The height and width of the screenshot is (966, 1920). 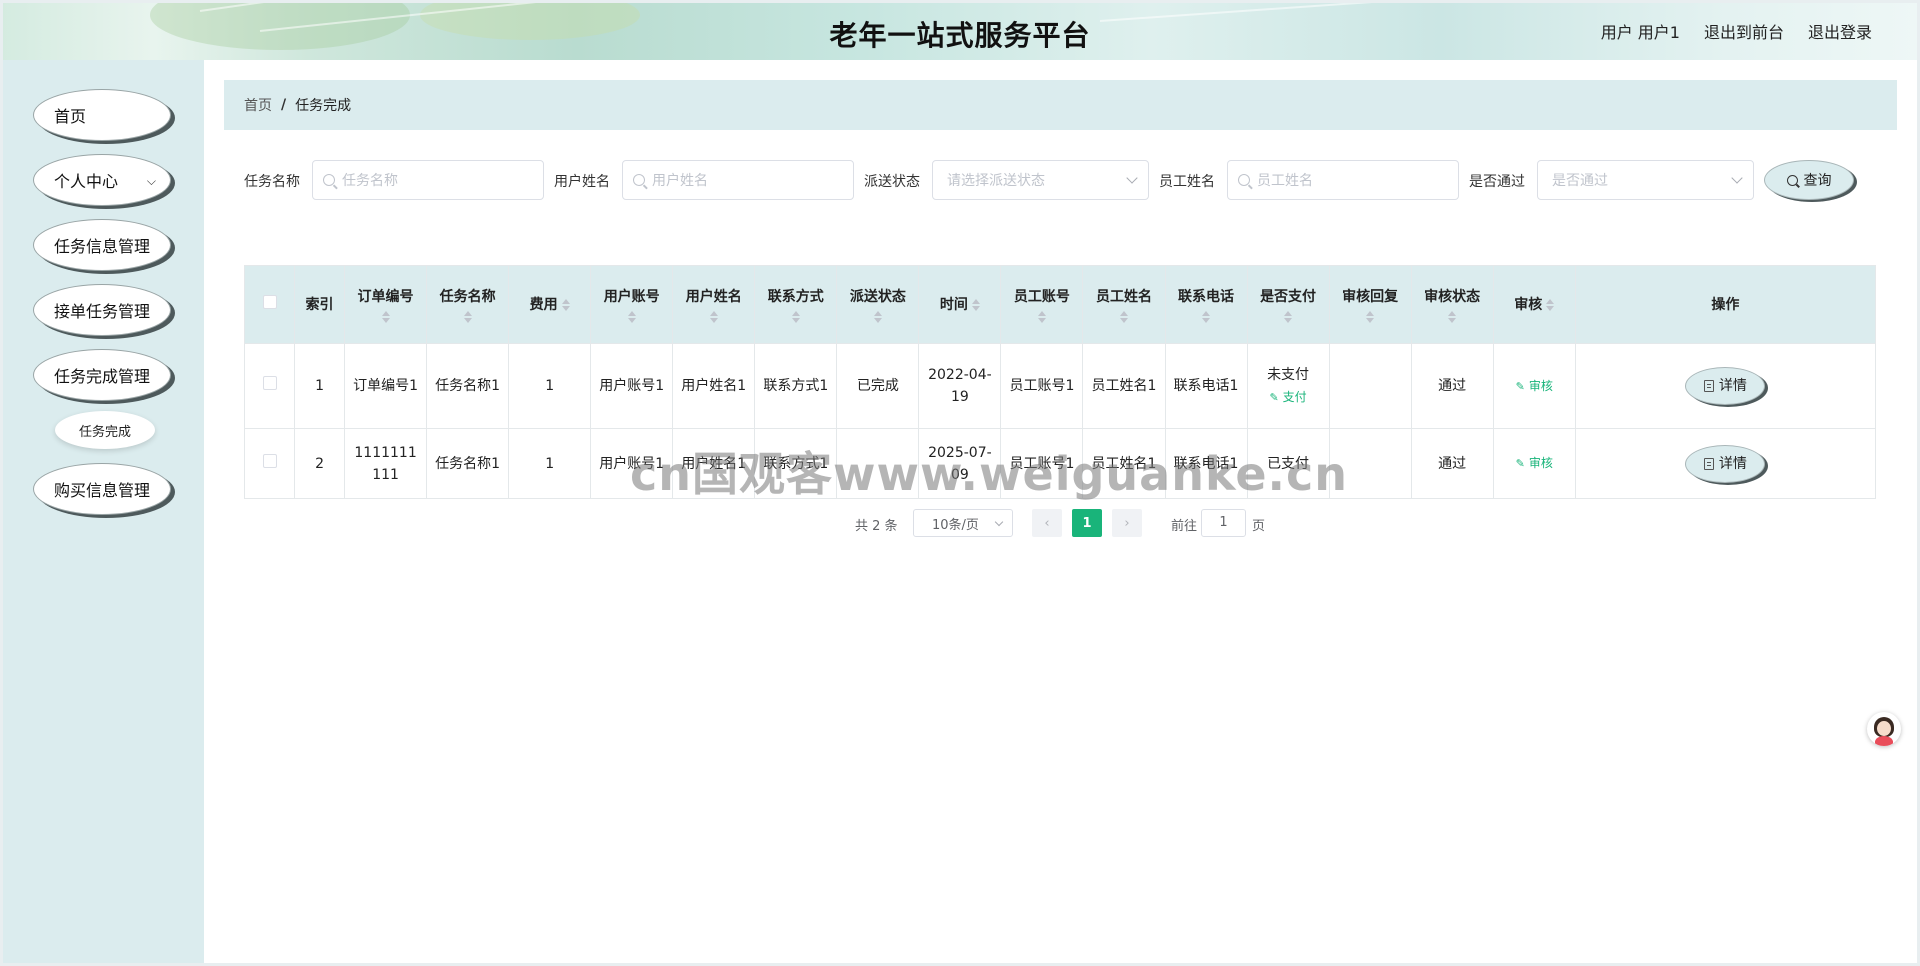 What do you see at coordinates (1294, 396) in the screenshot?
I see `pay-link-label: 支付` at bounding box center [1294, 396].